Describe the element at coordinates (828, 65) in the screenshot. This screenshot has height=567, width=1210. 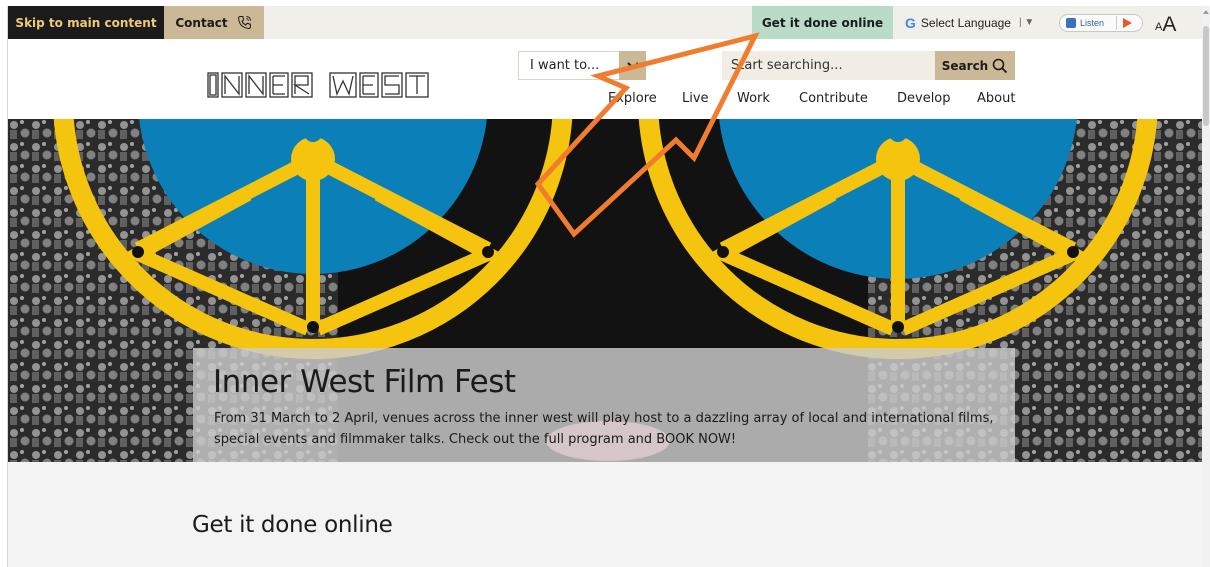
I see `search-input` at that location.